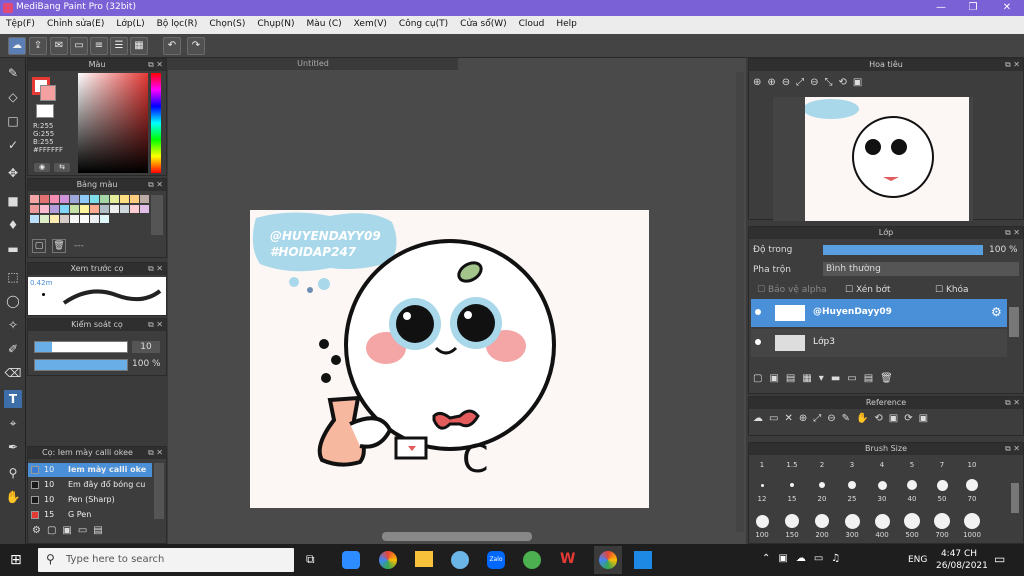  I want to click on gradient-tool-icon: ▬, so click(13, 249).